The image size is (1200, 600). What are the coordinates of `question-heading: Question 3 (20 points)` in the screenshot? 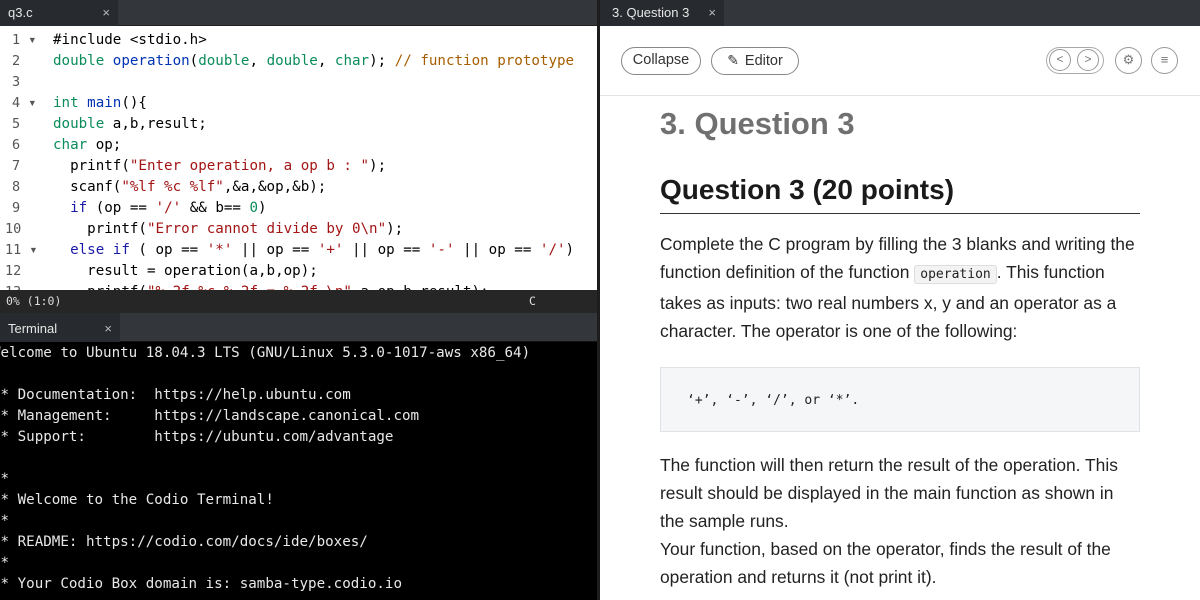 It's located at (807, 189).